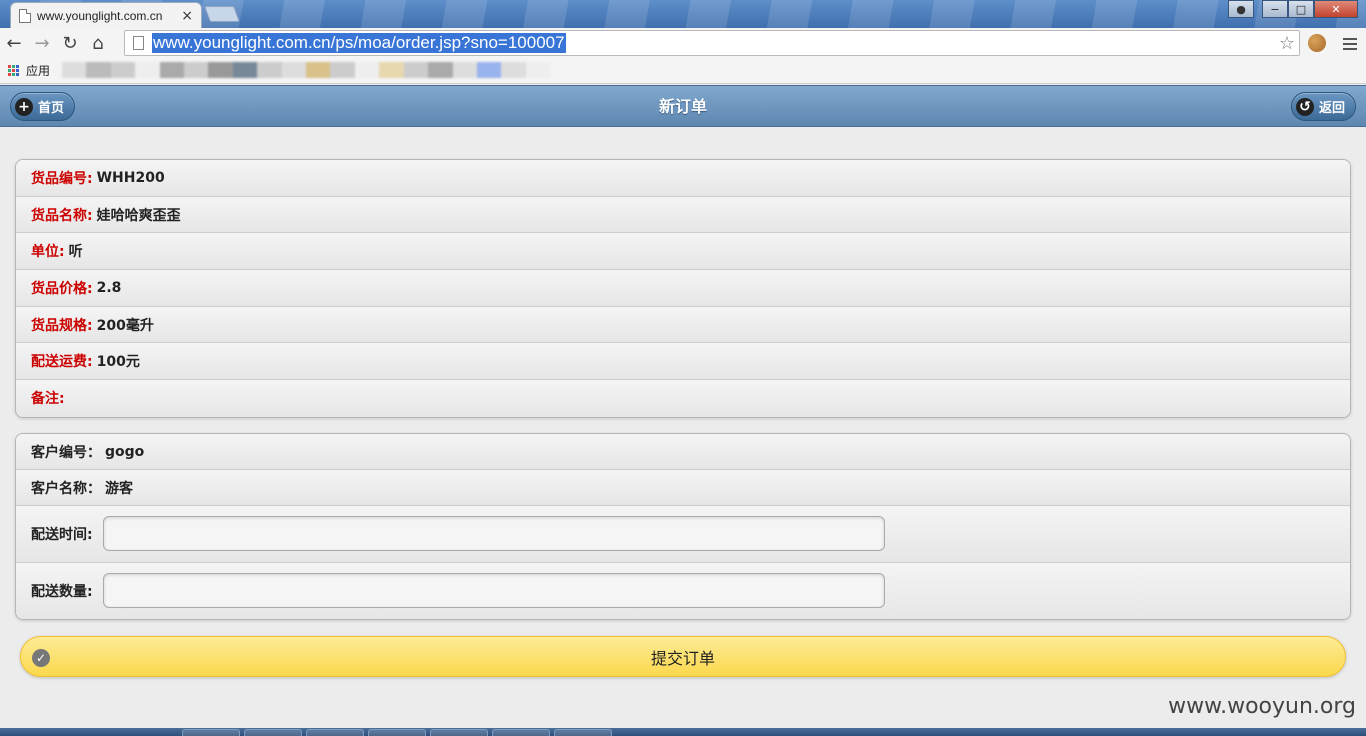  Describe the element at coordinates (1317, 43) in the screenshot. I see `cookie-extension-icon` at that location.